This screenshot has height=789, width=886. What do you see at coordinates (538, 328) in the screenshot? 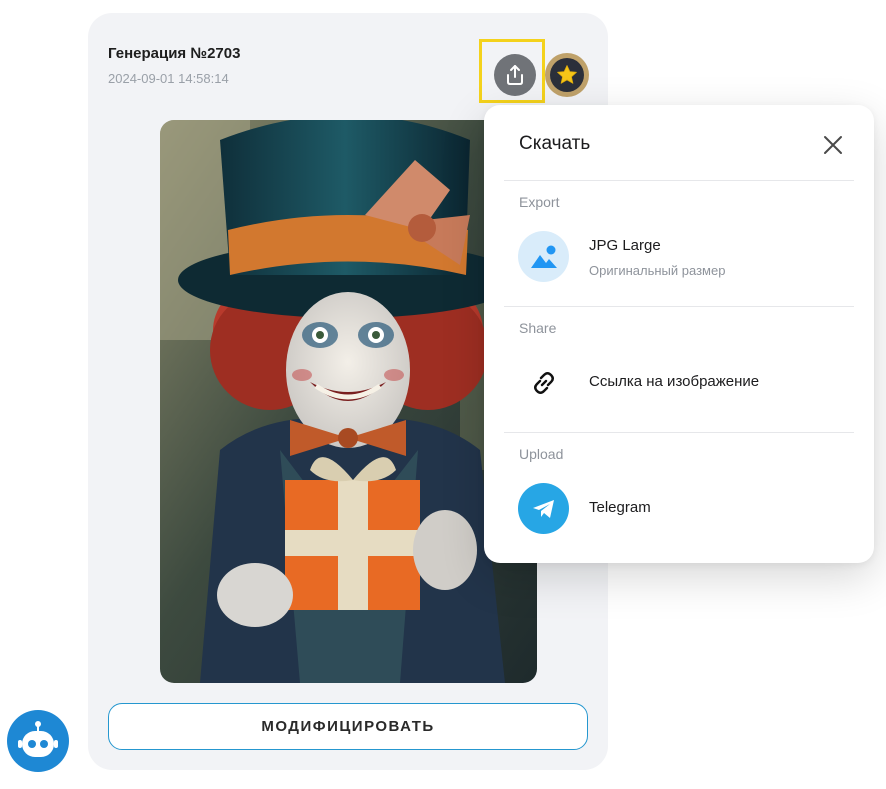
I see `section-label-share: Share` at bounding box center [538, 328].